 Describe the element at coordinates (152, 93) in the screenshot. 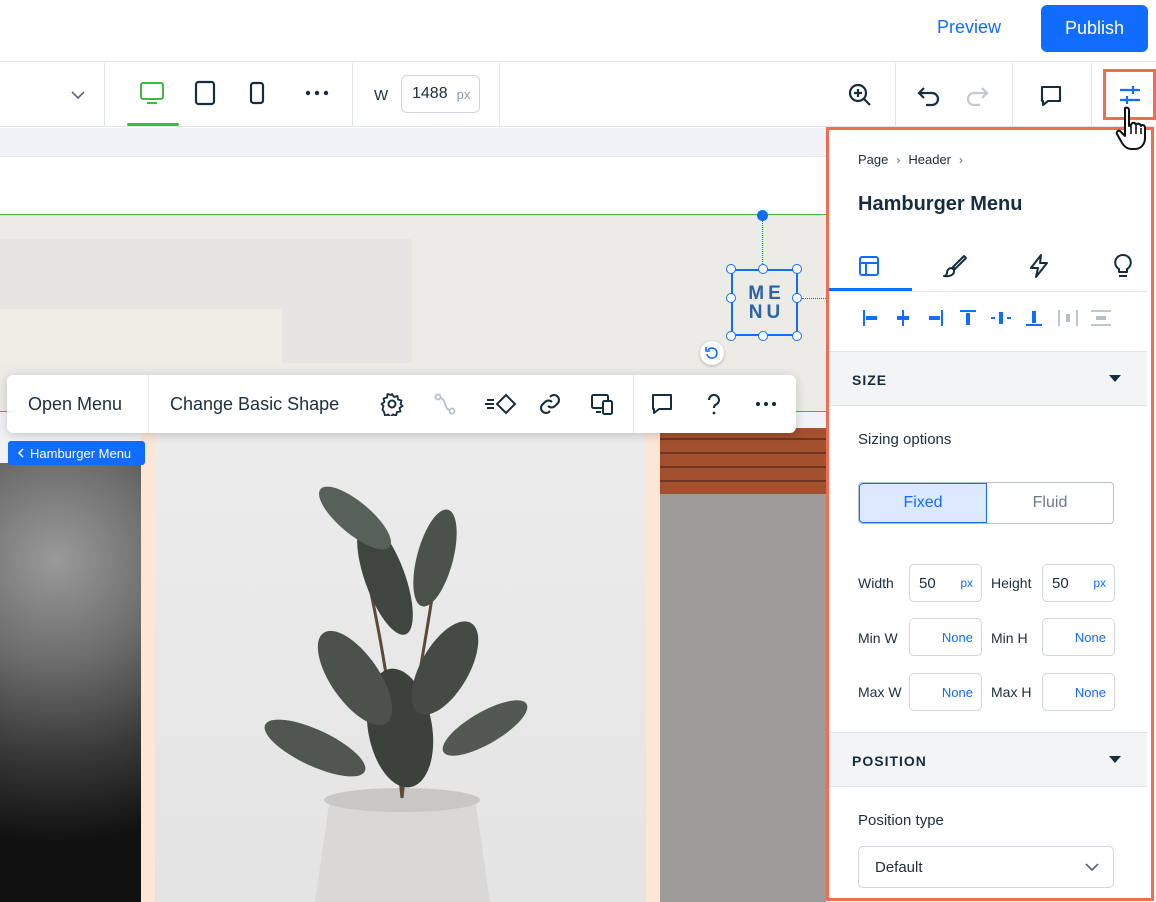

I see `desktop-icon` at that location.